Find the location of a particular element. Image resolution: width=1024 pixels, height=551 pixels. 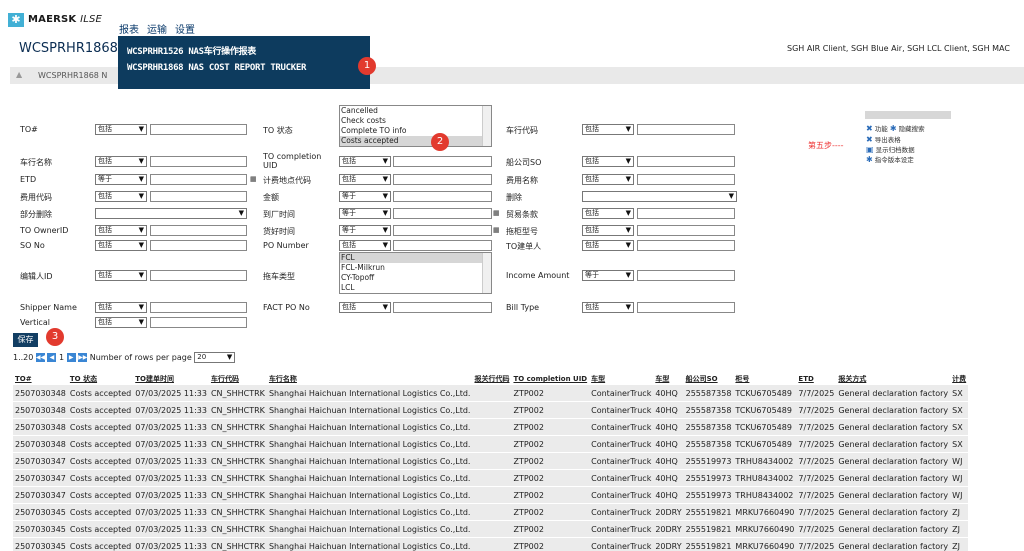

column-header: 报关行代码 is located at coordinates (491, 379).